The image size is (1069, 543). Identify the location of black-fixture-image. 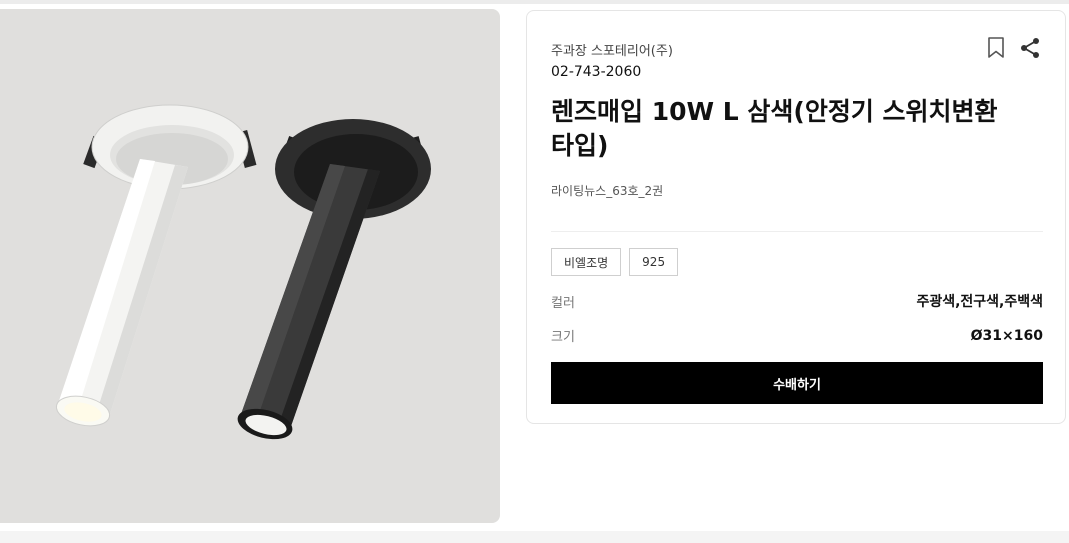
(334, 279).